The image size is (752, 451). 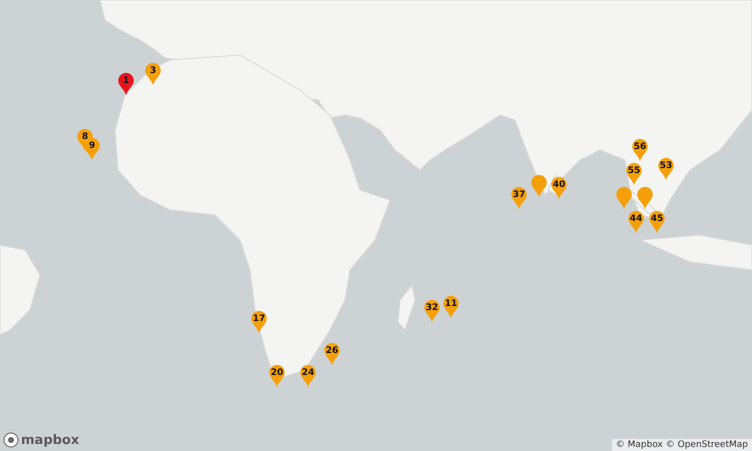 I want to click on mapbox-logo-icon, so click(x=11, y=440).